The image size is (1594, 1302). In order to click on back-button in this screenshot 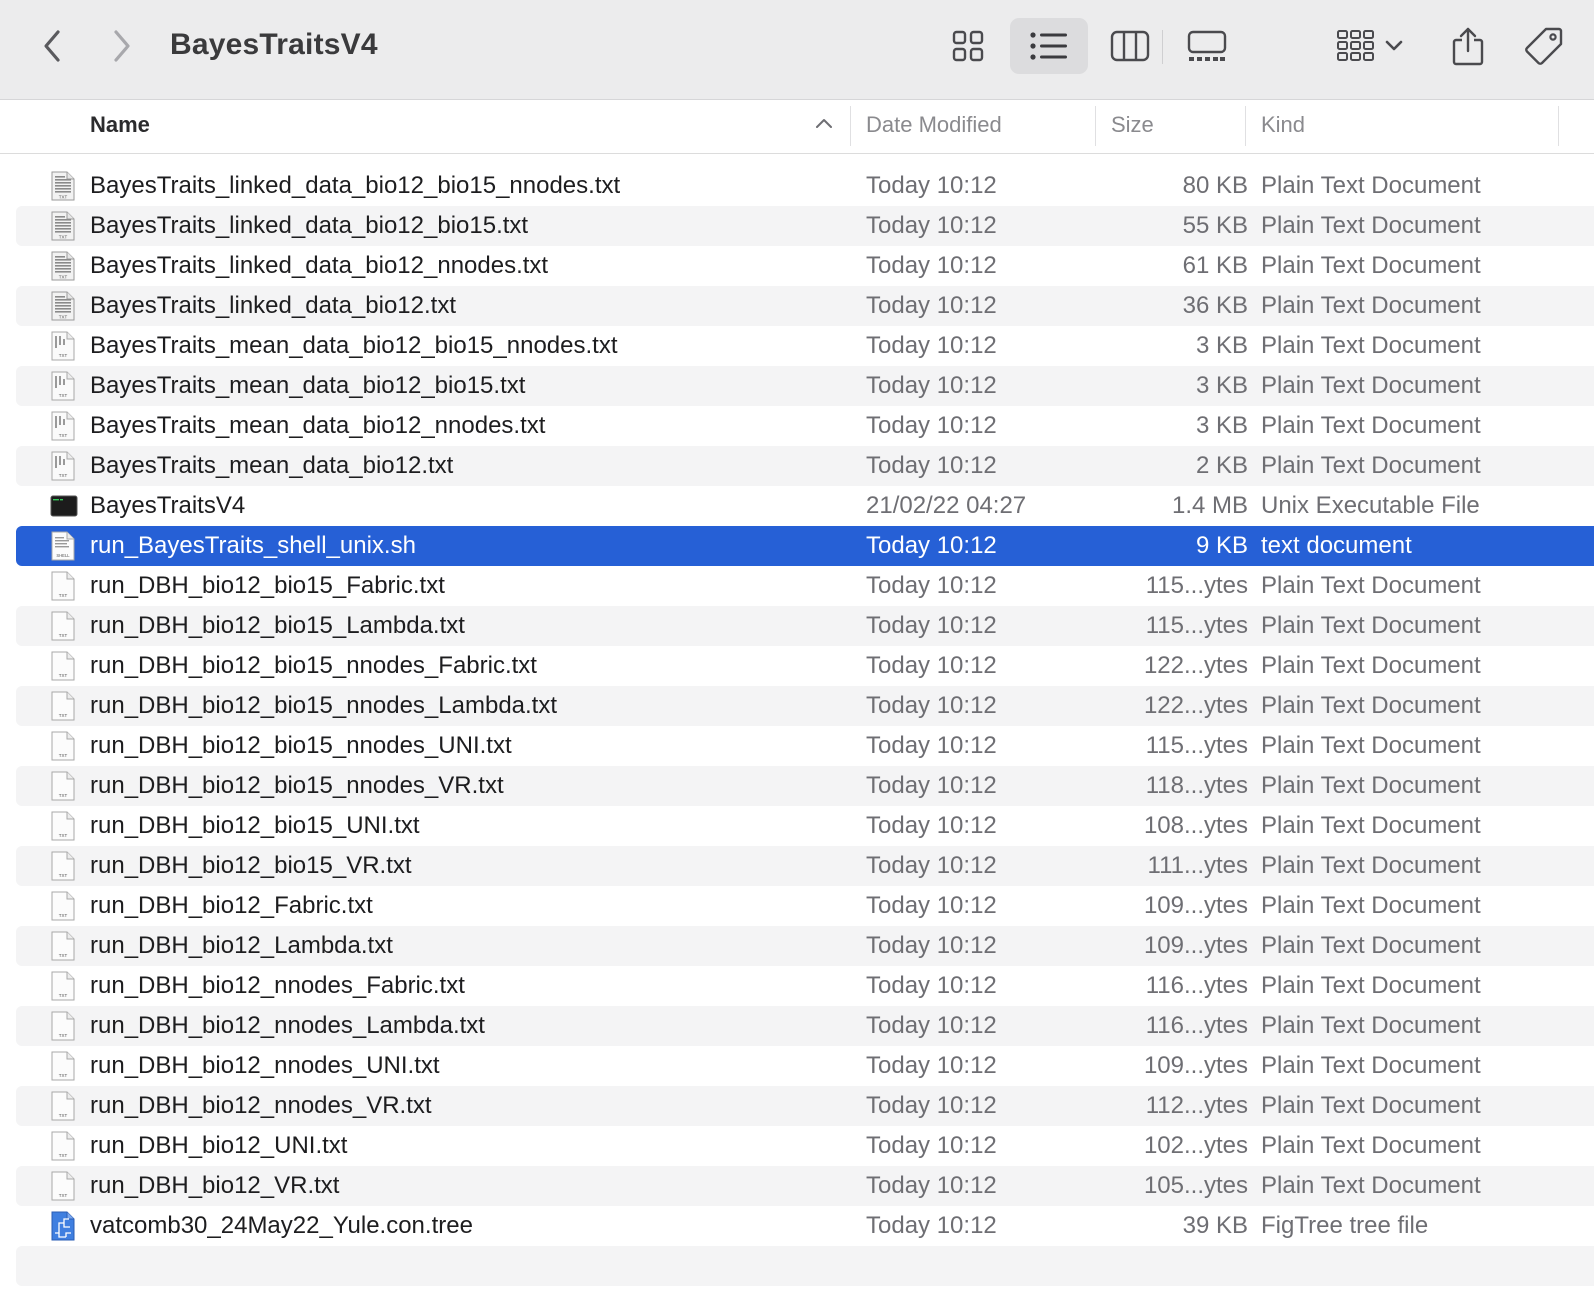, I will do `click(52, 46)`.